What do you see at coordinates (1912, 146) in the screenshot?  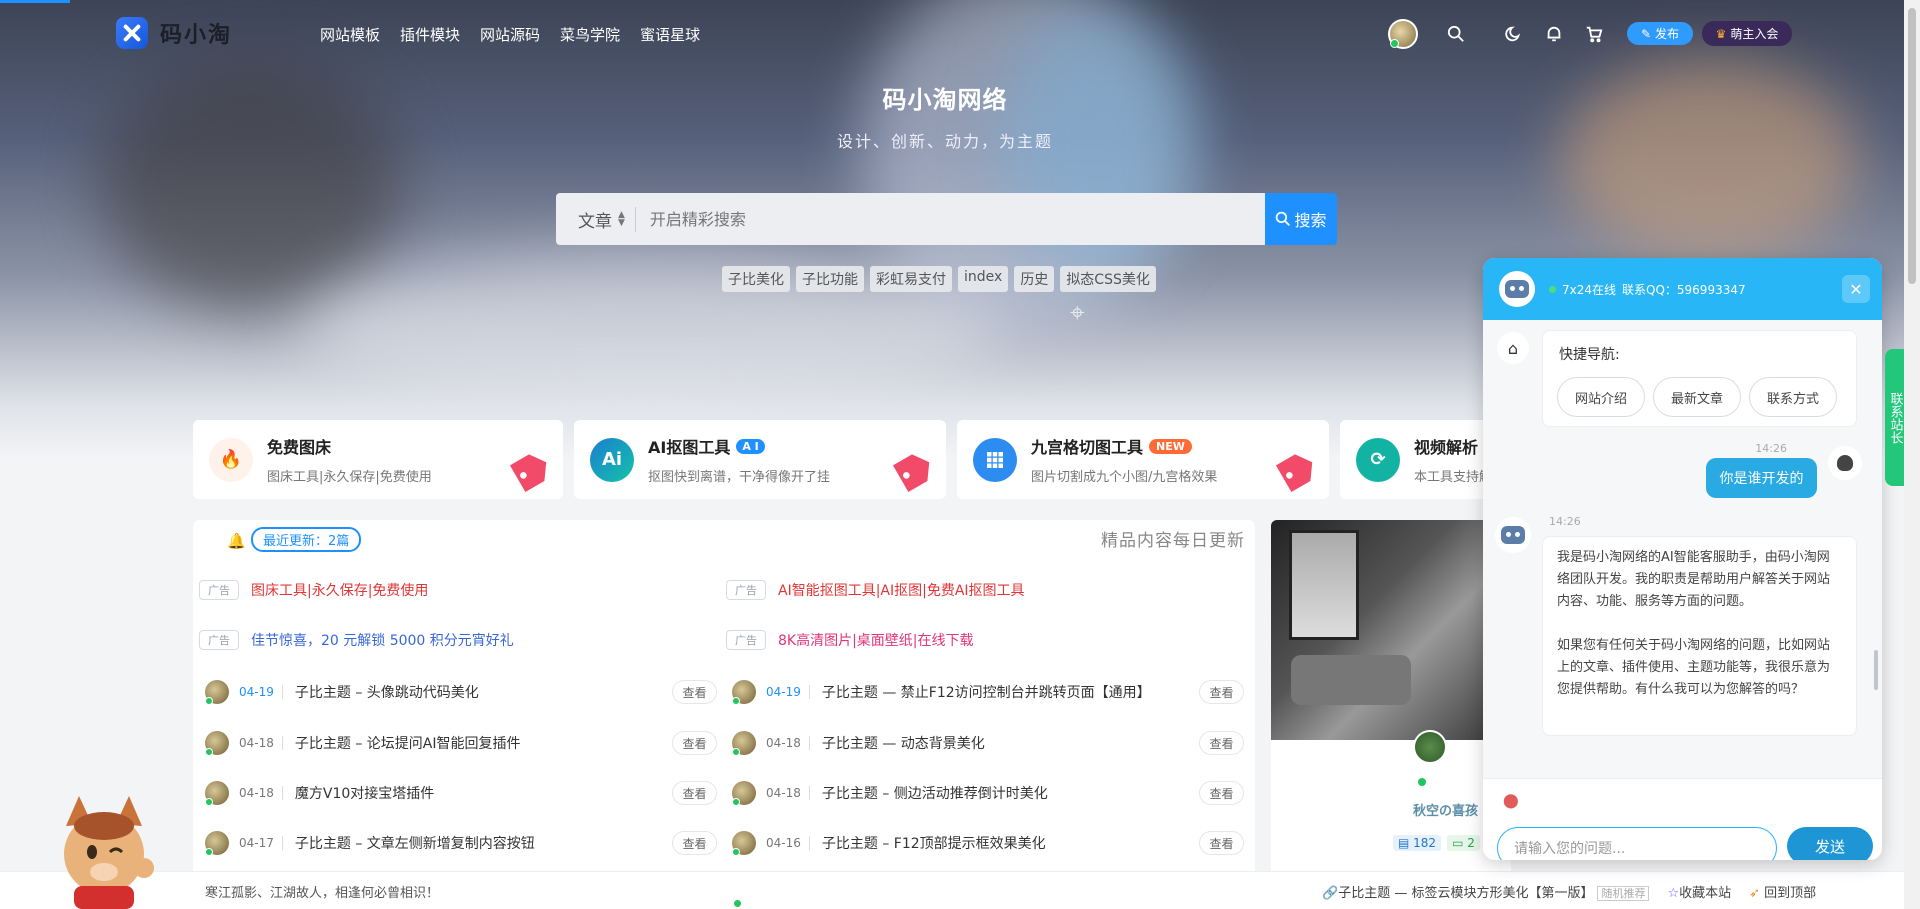 I see `page-scrollbar-thumb` at bounding box center [1912, 146].